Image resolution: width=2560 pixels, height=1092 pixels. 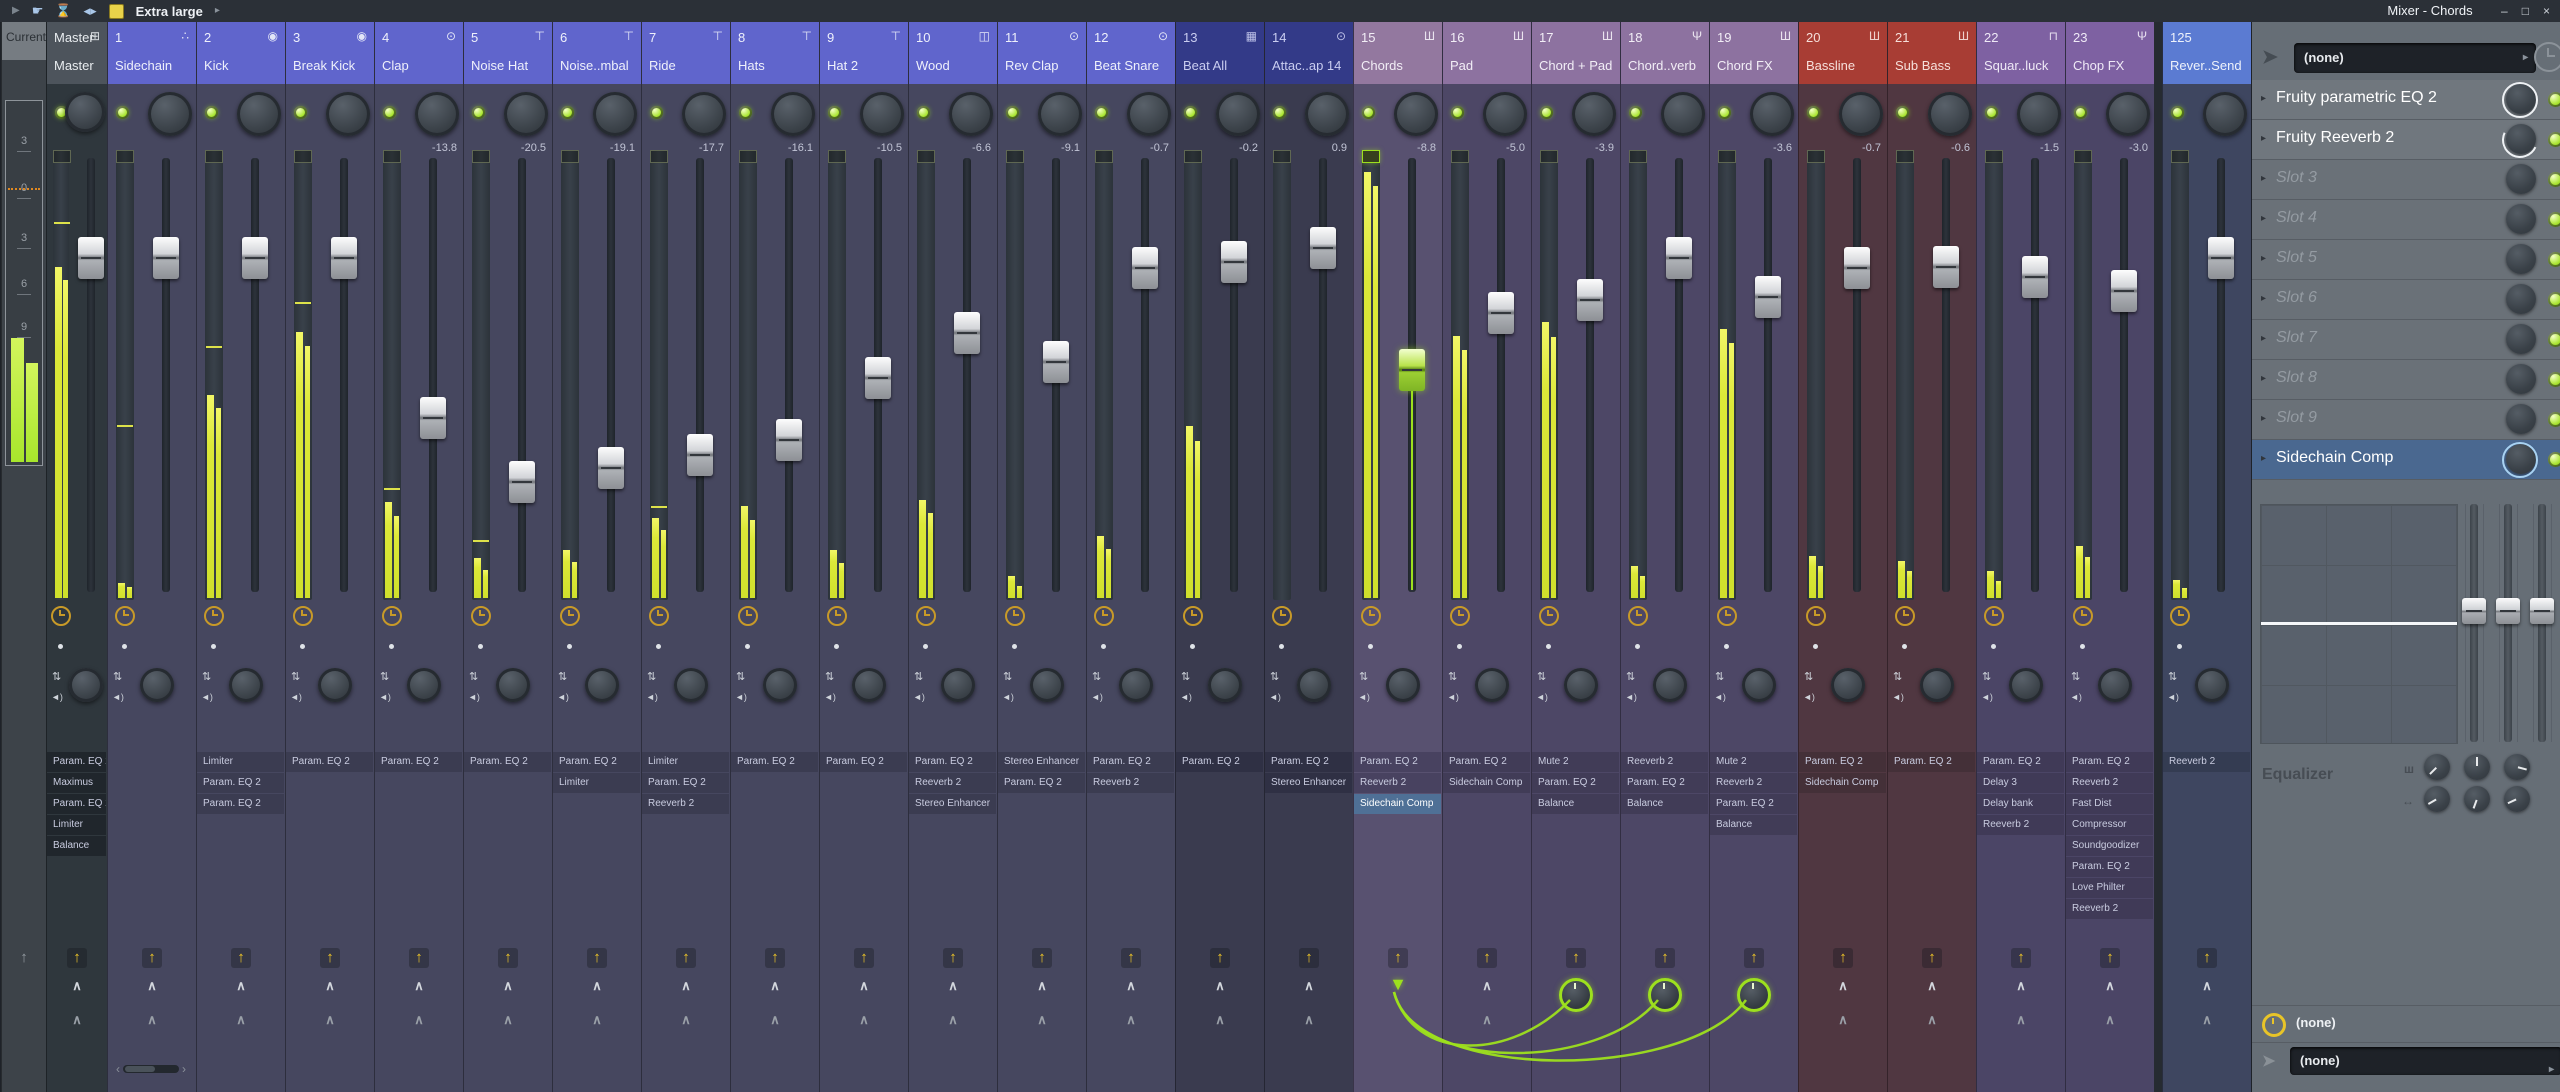 What do you see at coordinates (864, 53) in the screenshot?
I see `channel-header: 9 ⊤ Hat 2` at bounding box center [864, 53].